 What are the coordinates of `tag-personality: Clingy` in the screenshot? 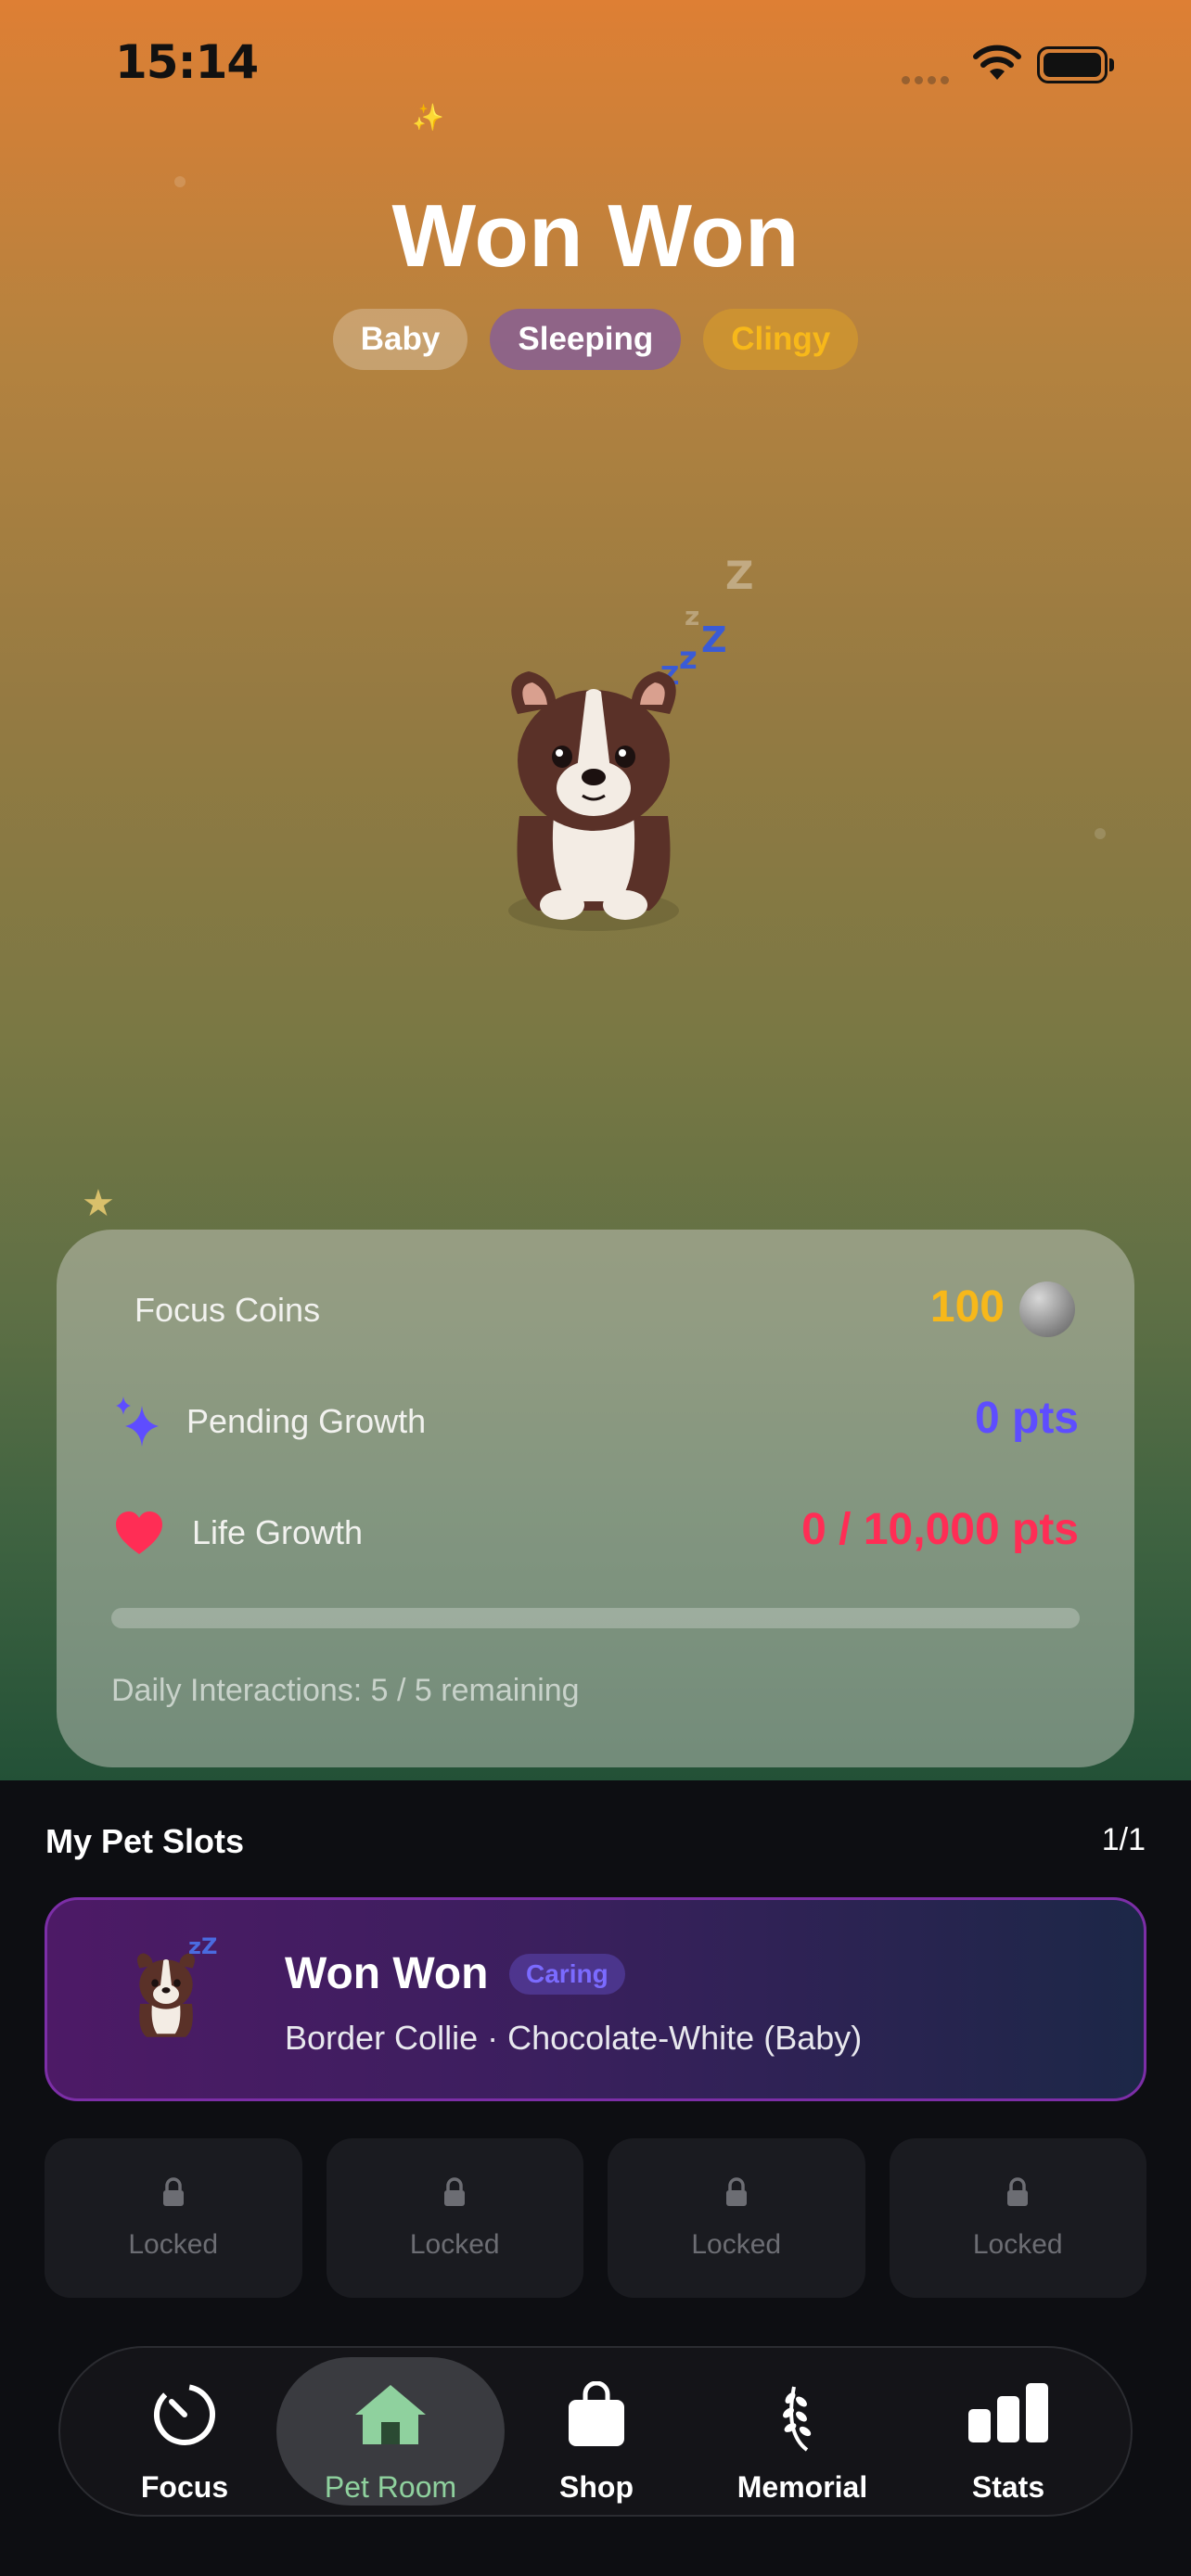 It's located at (781, 339).